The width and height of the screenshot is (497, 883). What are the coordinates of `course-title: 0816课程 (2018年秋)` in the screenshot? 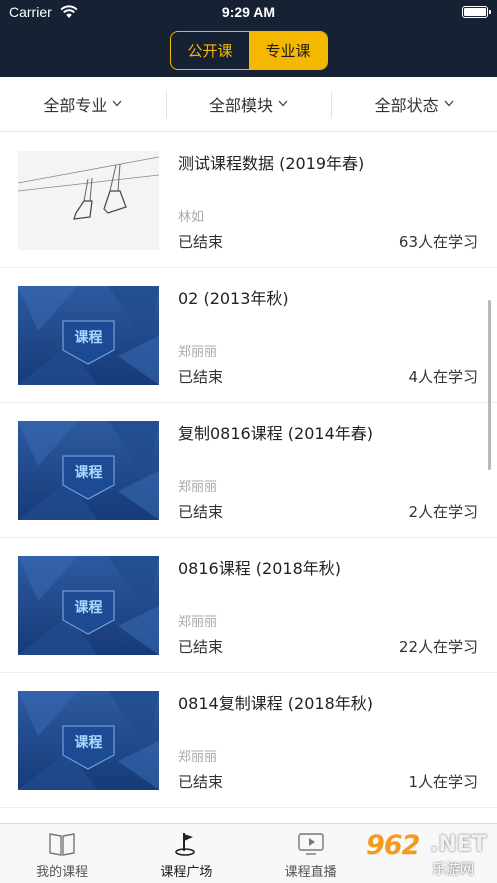 It's located at (260, 568).